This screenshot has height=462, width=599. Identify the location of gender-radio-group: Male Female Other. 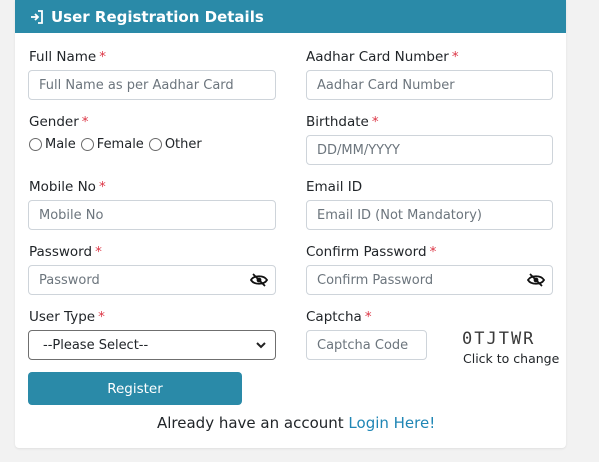
(118, 144).